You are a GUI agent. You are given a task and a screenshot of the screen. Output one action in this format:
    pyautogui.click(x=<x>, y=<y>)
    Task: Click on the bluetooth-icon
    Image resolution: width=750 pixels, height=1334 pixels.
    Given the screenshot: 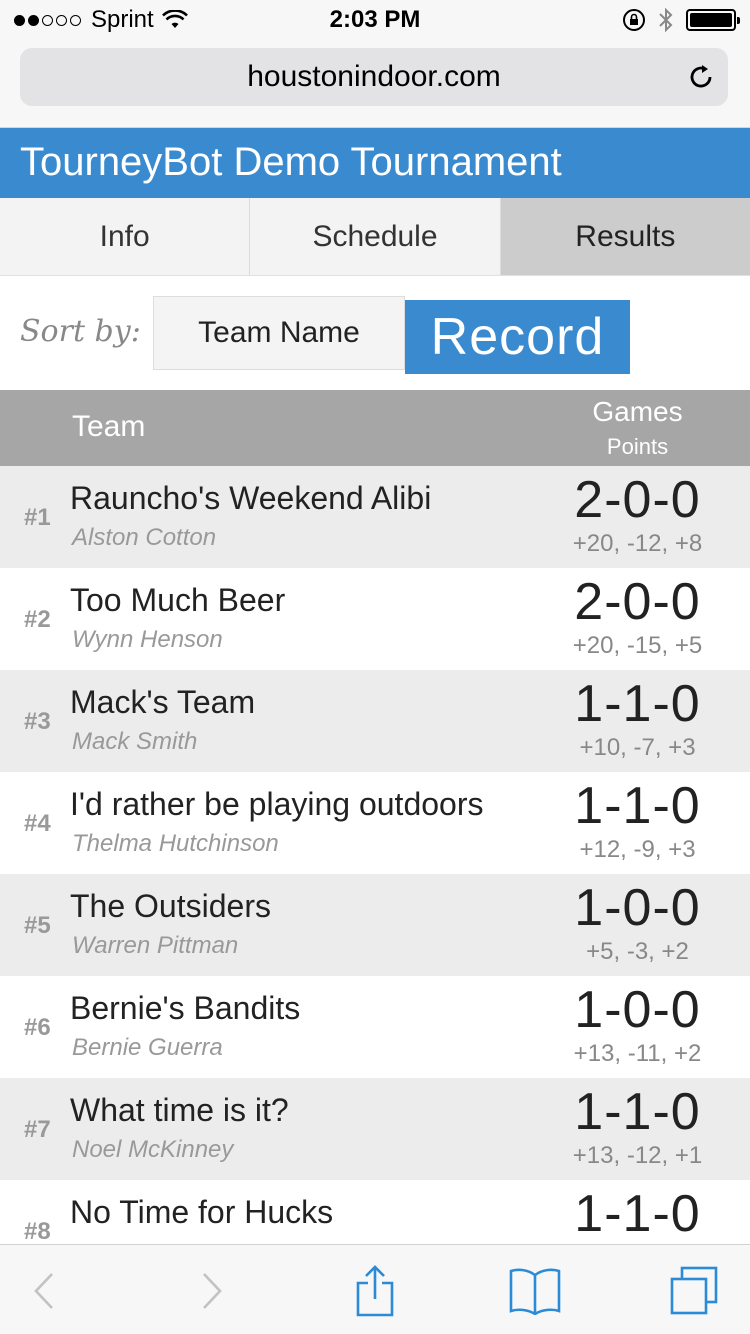 What is the action you would take?
    pyautogui.click(x=666, y=20)
    